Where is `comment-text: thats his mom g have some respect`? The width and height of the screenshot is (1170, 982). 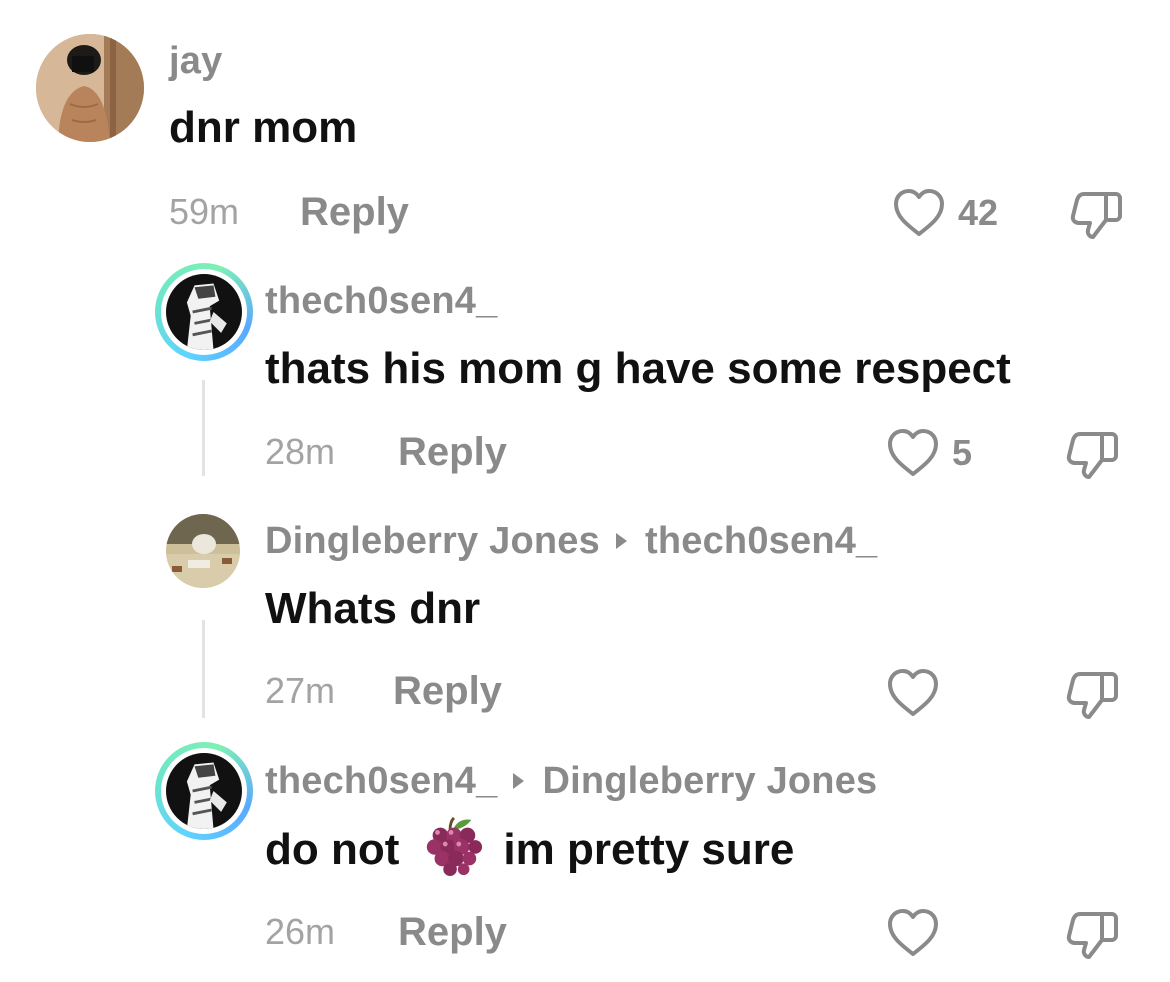
comment-text: thats his mom g have some respect is located at coordinates (638, 368).